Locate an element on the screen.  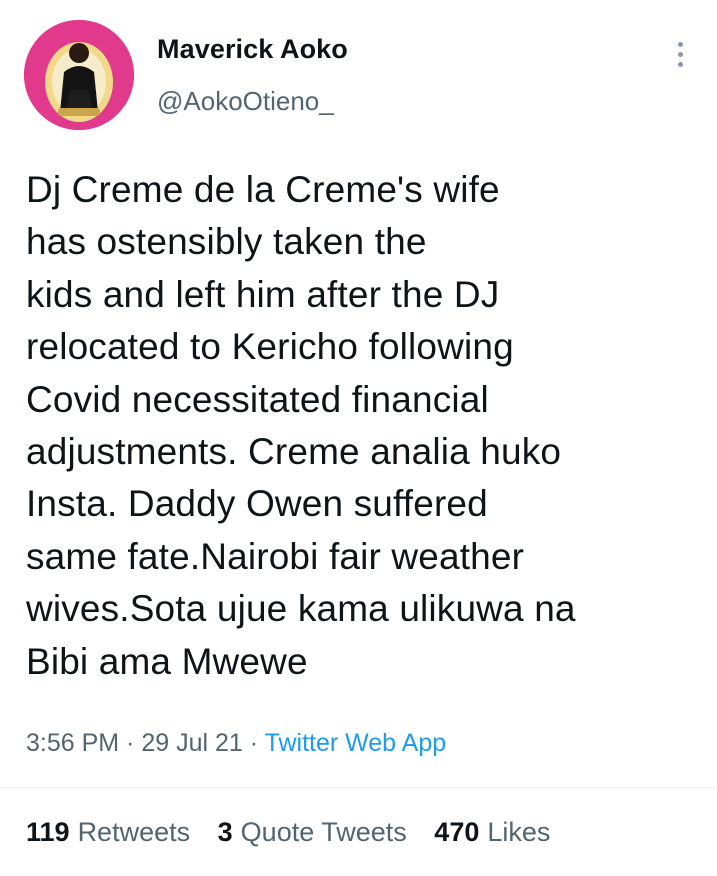
tweet-text-line: same fate.Nairobi fair weather is located at coordinates (275, 556).